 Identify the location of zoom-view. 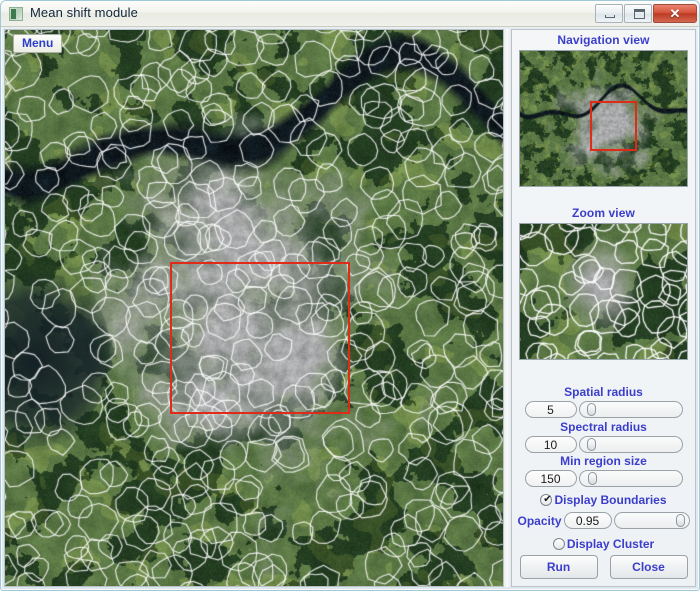
(603, 291).